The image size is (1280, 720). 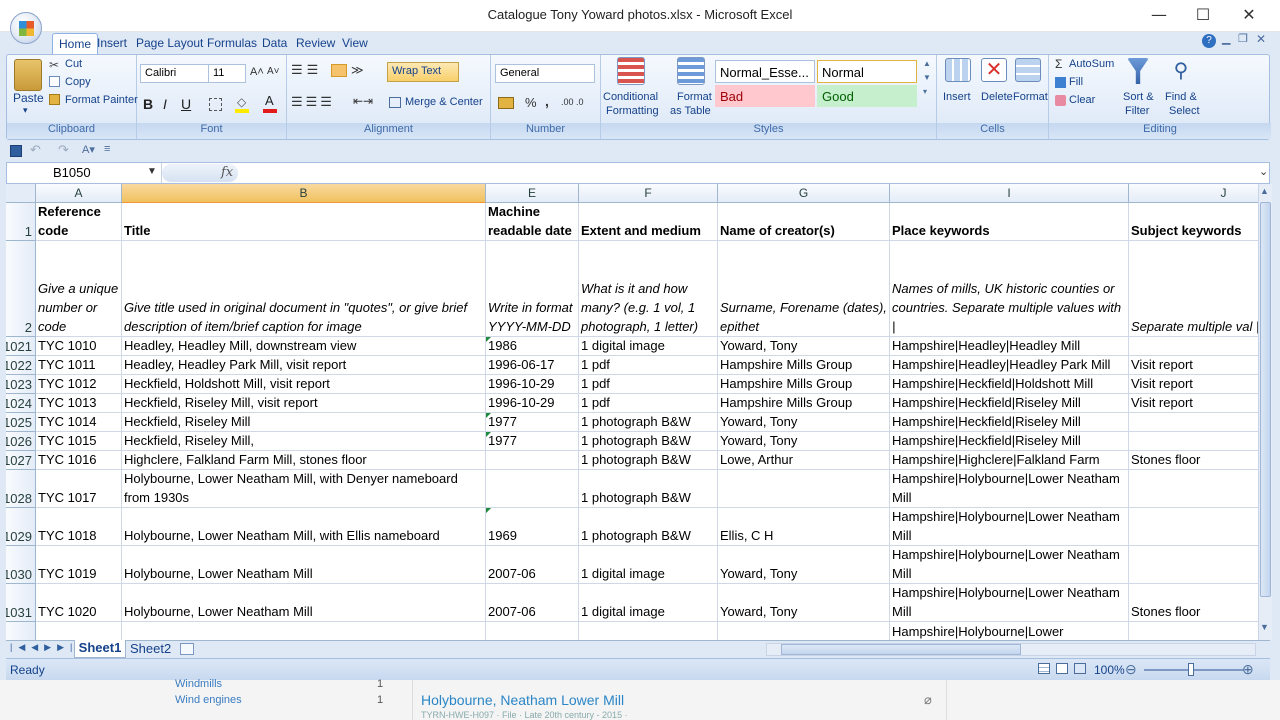 I want to click on row-header: 2, so click(x=21, y=289).